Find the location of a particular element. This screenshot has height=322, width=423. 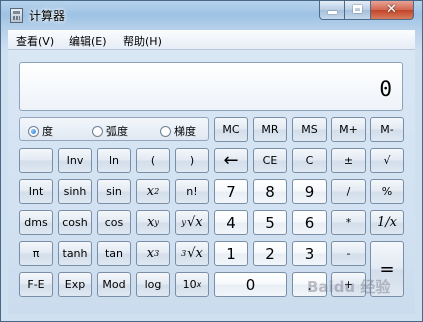

close-button: ✕ is located at coordinates (392, 10).